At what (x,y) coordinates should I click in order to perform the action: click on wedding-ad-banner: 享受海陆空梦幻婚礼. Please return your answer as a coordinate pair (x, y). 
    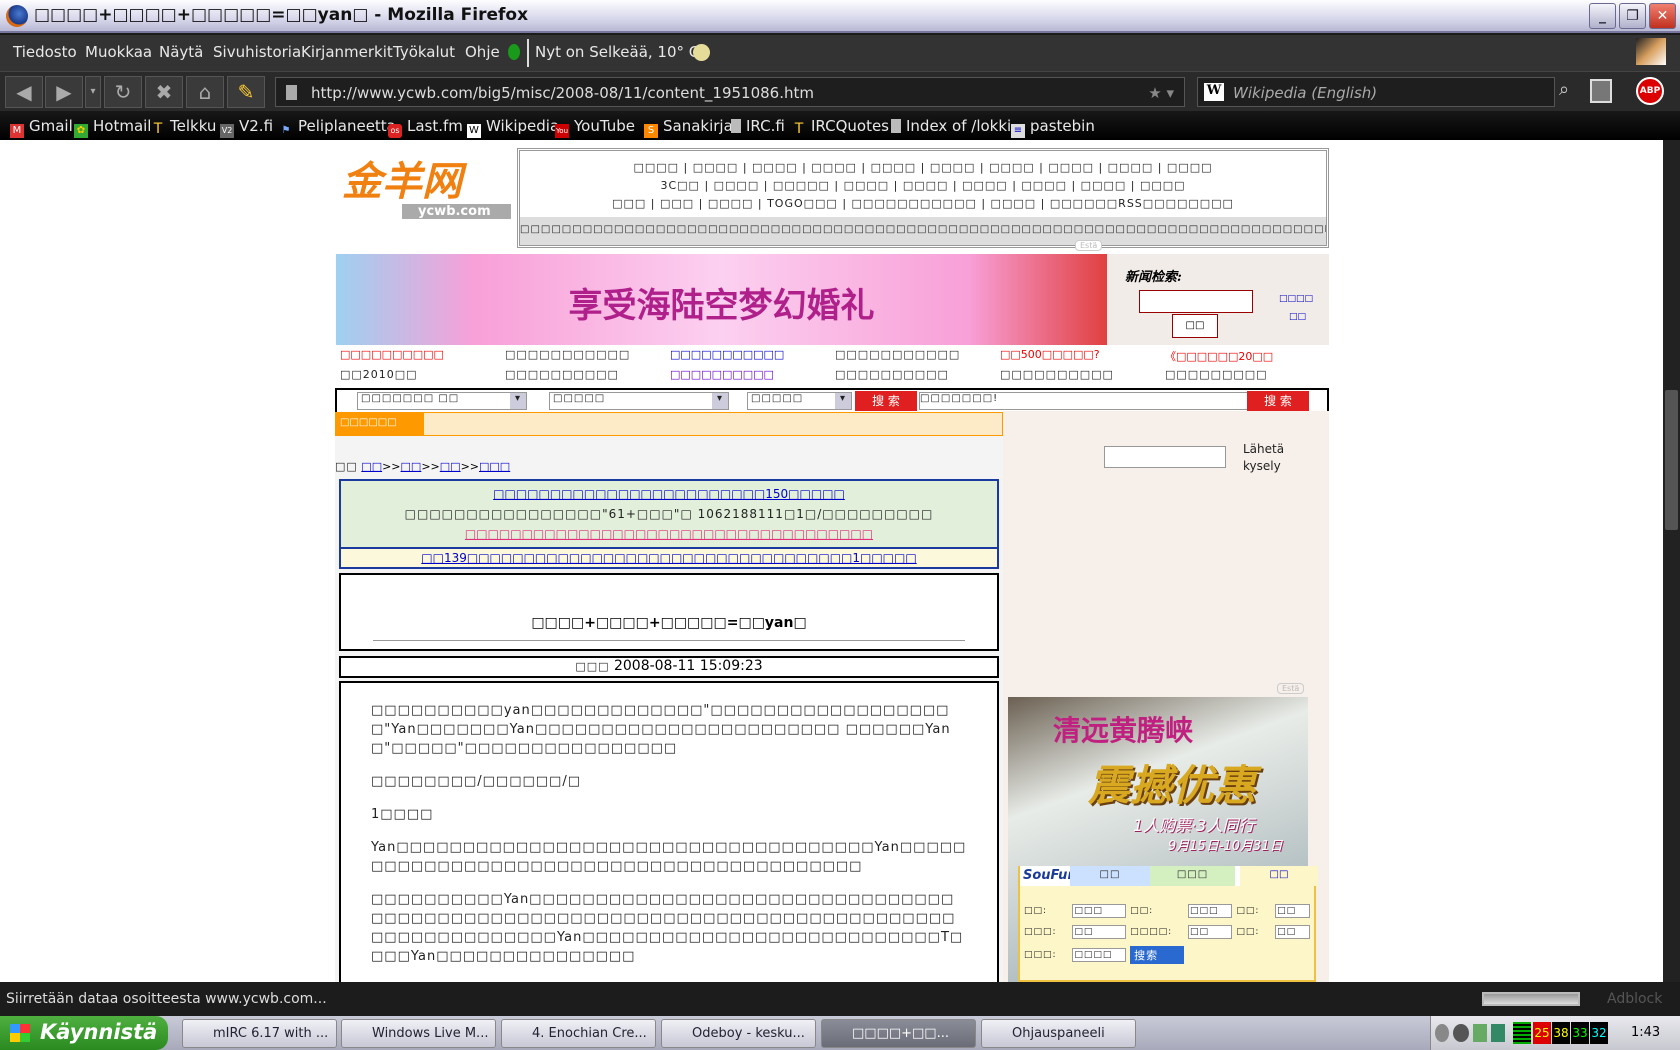
    Looking at the image, I should click on (721, 299).